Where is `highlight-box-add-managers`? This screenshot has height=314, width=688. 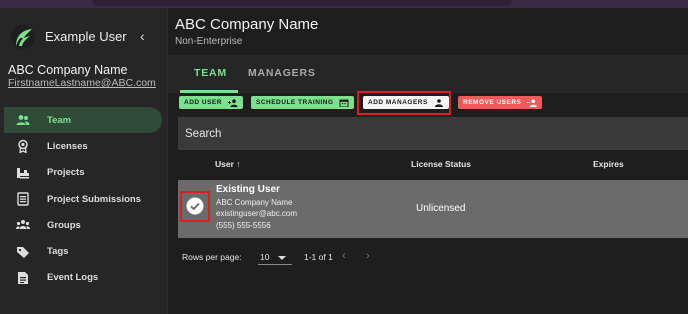
highlight-box-add-managers is located at coordinates (404, 103).